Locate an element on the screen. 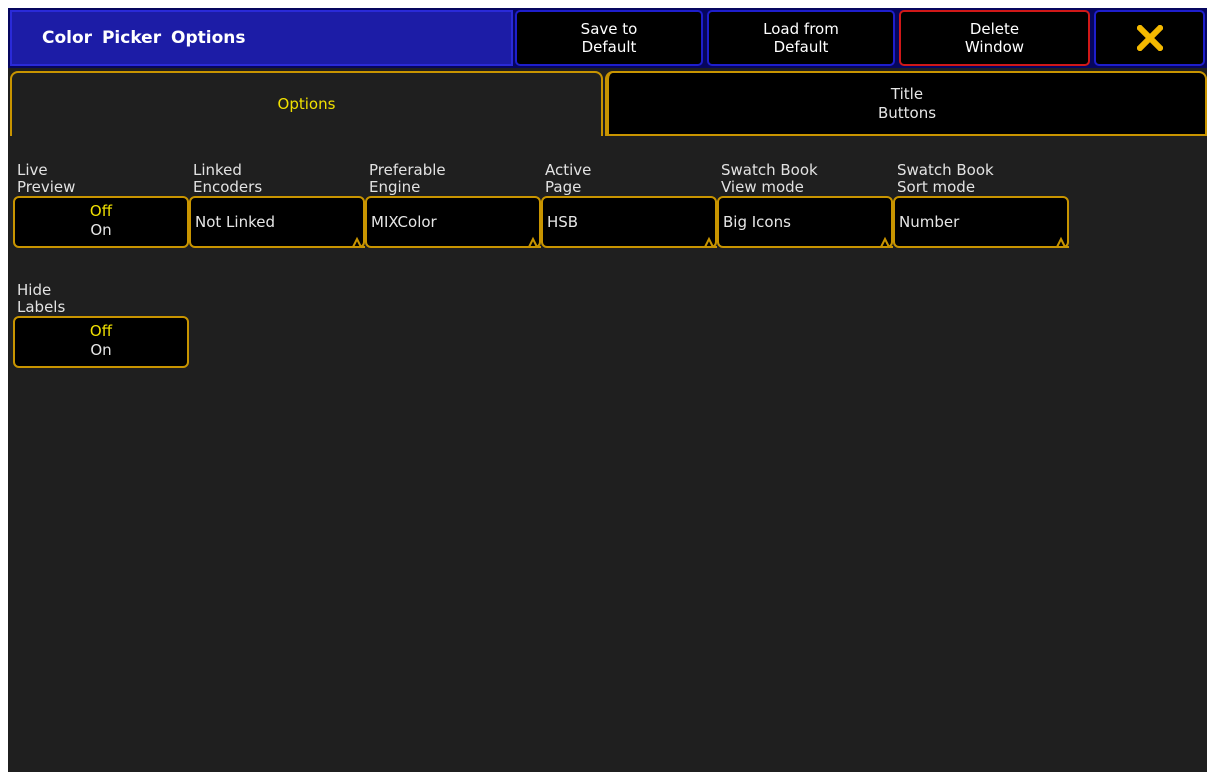 The width and height of the screenshot is (1207, 772). swatch-book-view-mode-value: Big Icons is located at coordinates (757, 222).